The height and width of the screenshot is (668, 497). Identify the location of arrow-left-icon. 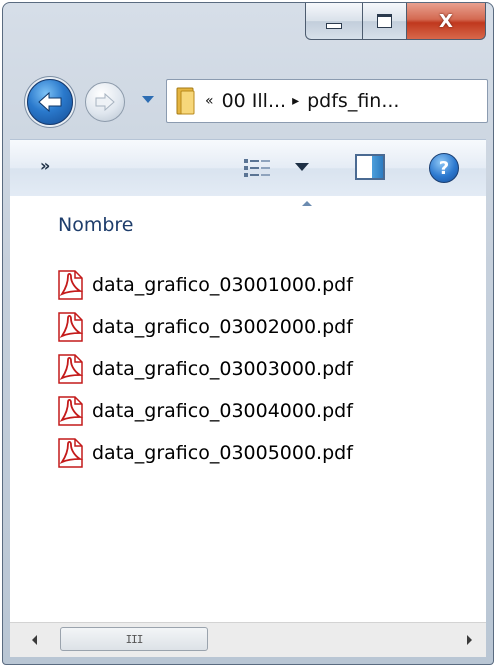
(50, 102).